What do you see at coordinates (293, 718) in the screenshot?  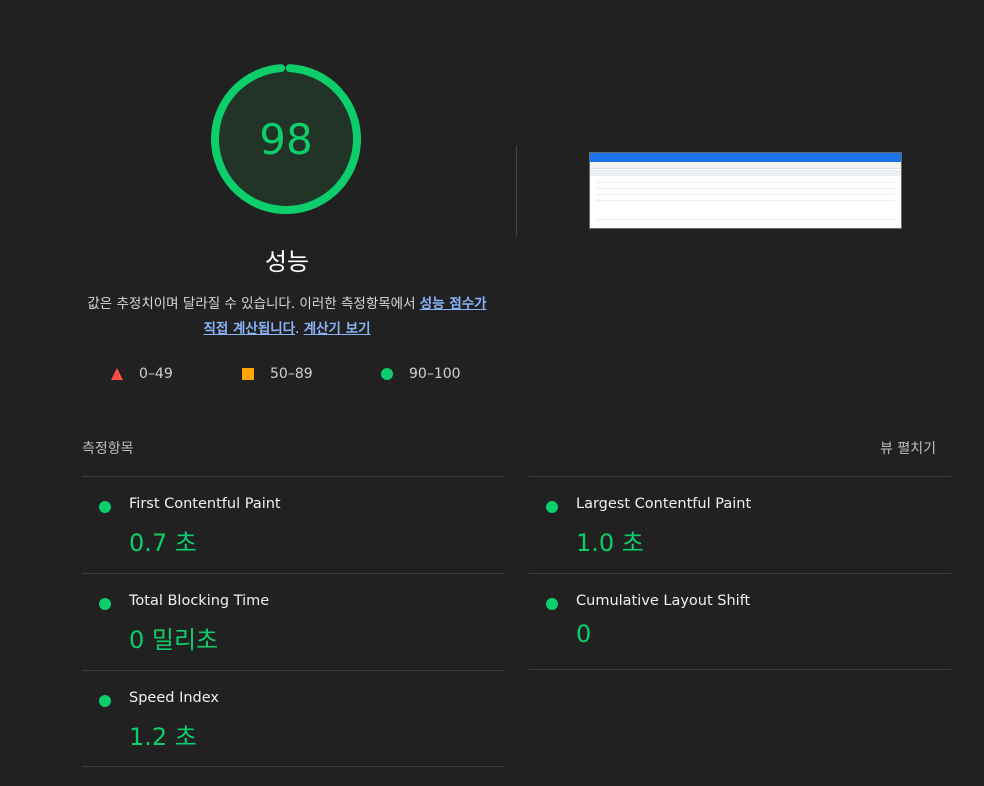 I see `metric-speed-index: Speed Index 1.2 초` at bounding box center [293, 718].